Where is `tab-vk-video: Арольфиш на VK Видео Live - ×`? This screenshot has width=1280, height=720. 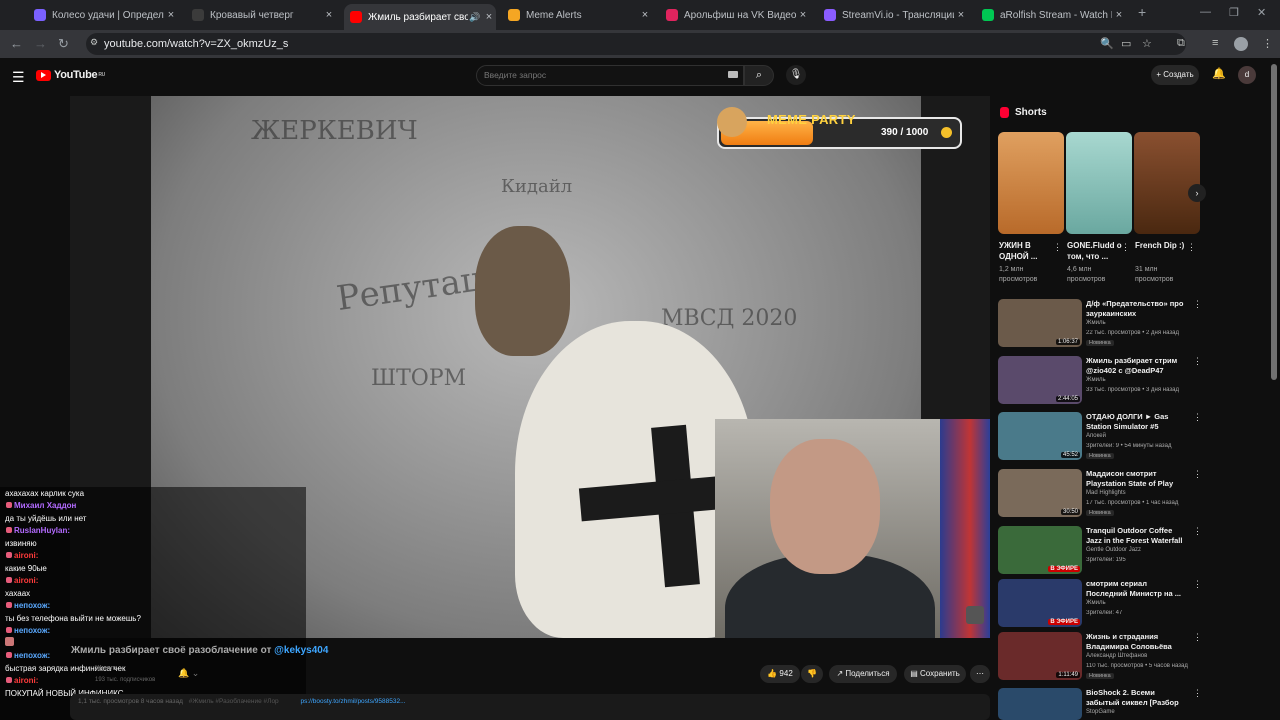
tab-vk-video: Арольфиш на VK Видео Live - × is located at coordinates (735, 15).